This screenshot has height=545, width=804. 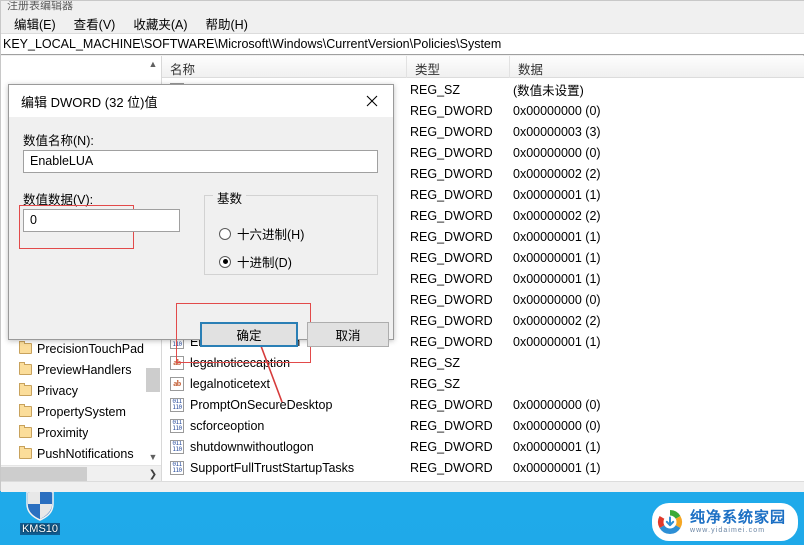 I want to click on cell-name: 011 110 shutdownwithoutlogon, so click(x=284, y=446).